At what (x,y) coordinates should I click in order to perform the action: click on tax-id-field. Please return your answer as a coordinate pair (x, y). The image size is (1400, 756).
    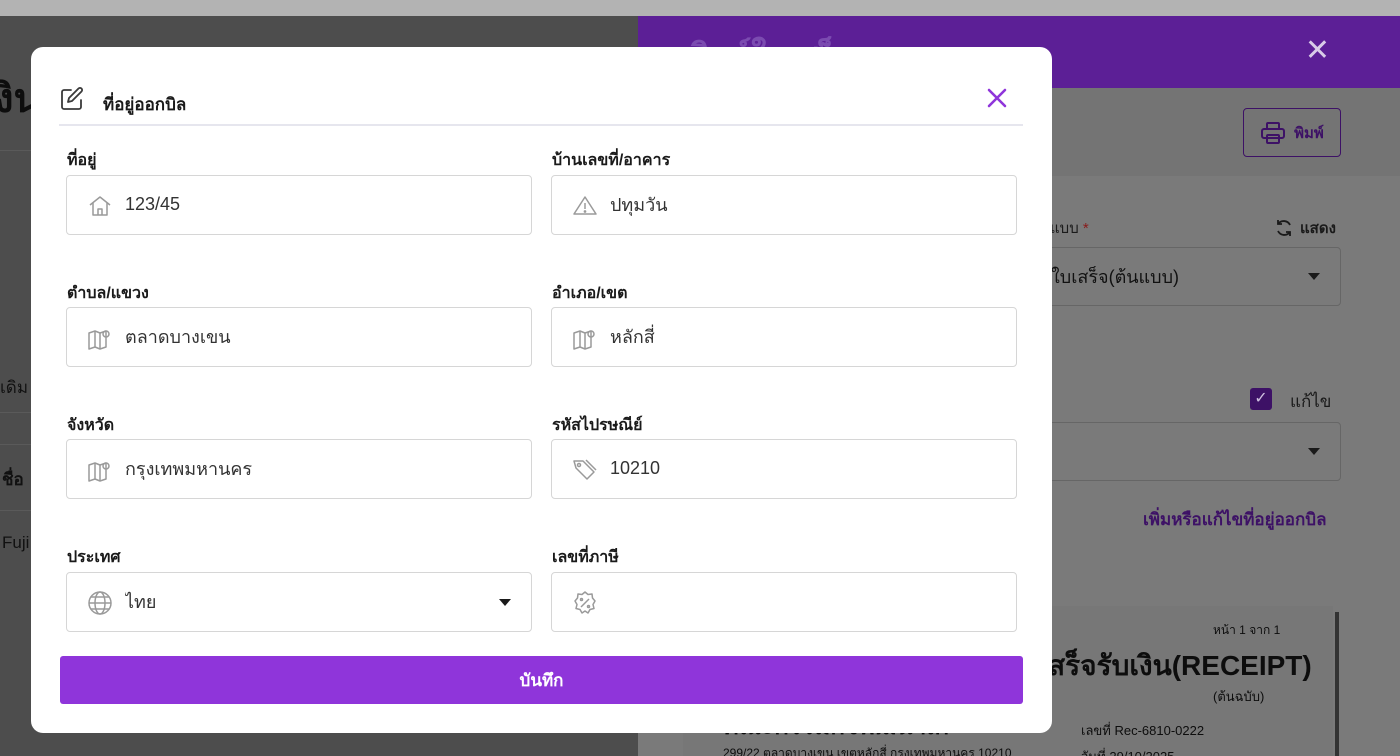
    Looking at the image, I should click on (784, 602).